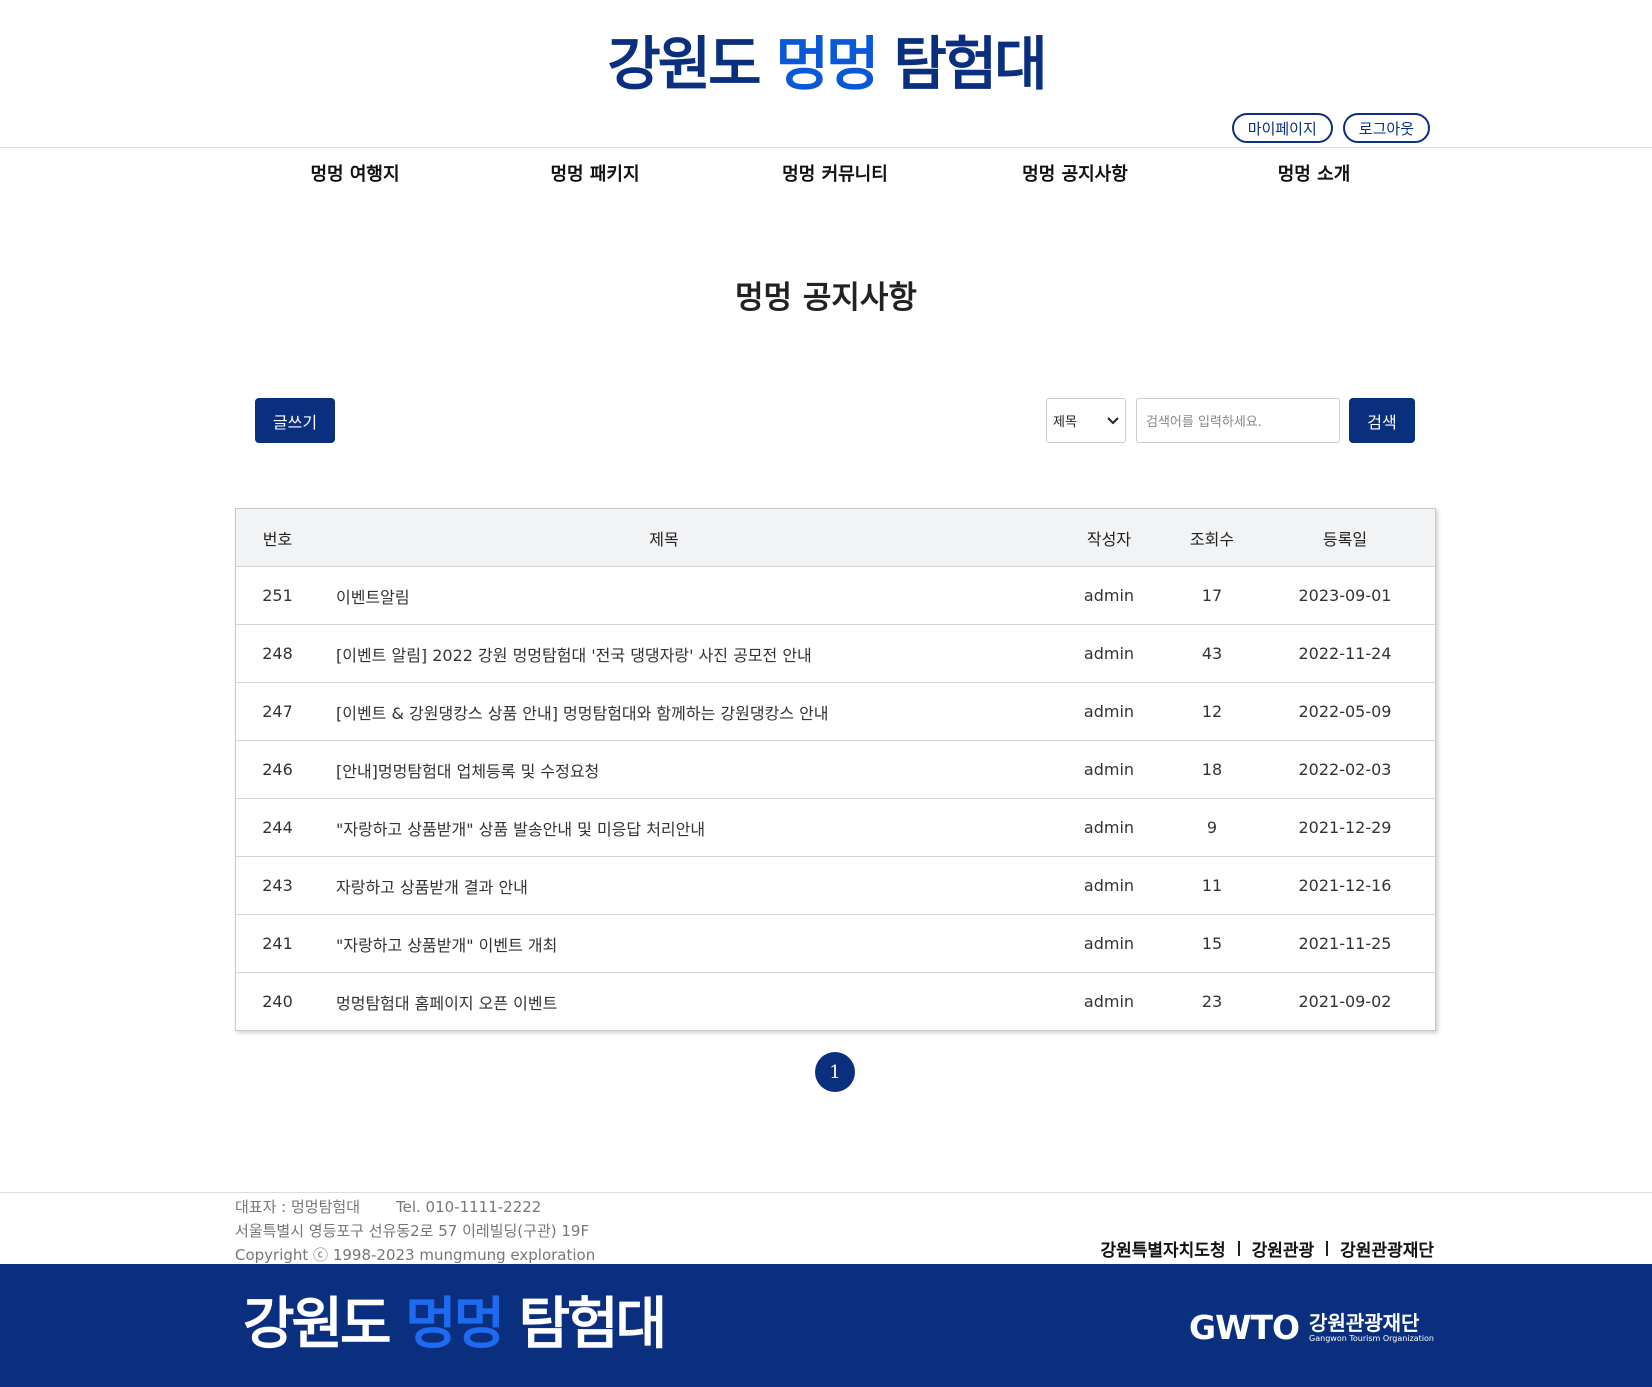 This screenshot has height=1387, width=1652. What do you see at coordinates (1212, 711) in the screenshot?
I see `cell-views: 12` at bounding box center [1212, 711].